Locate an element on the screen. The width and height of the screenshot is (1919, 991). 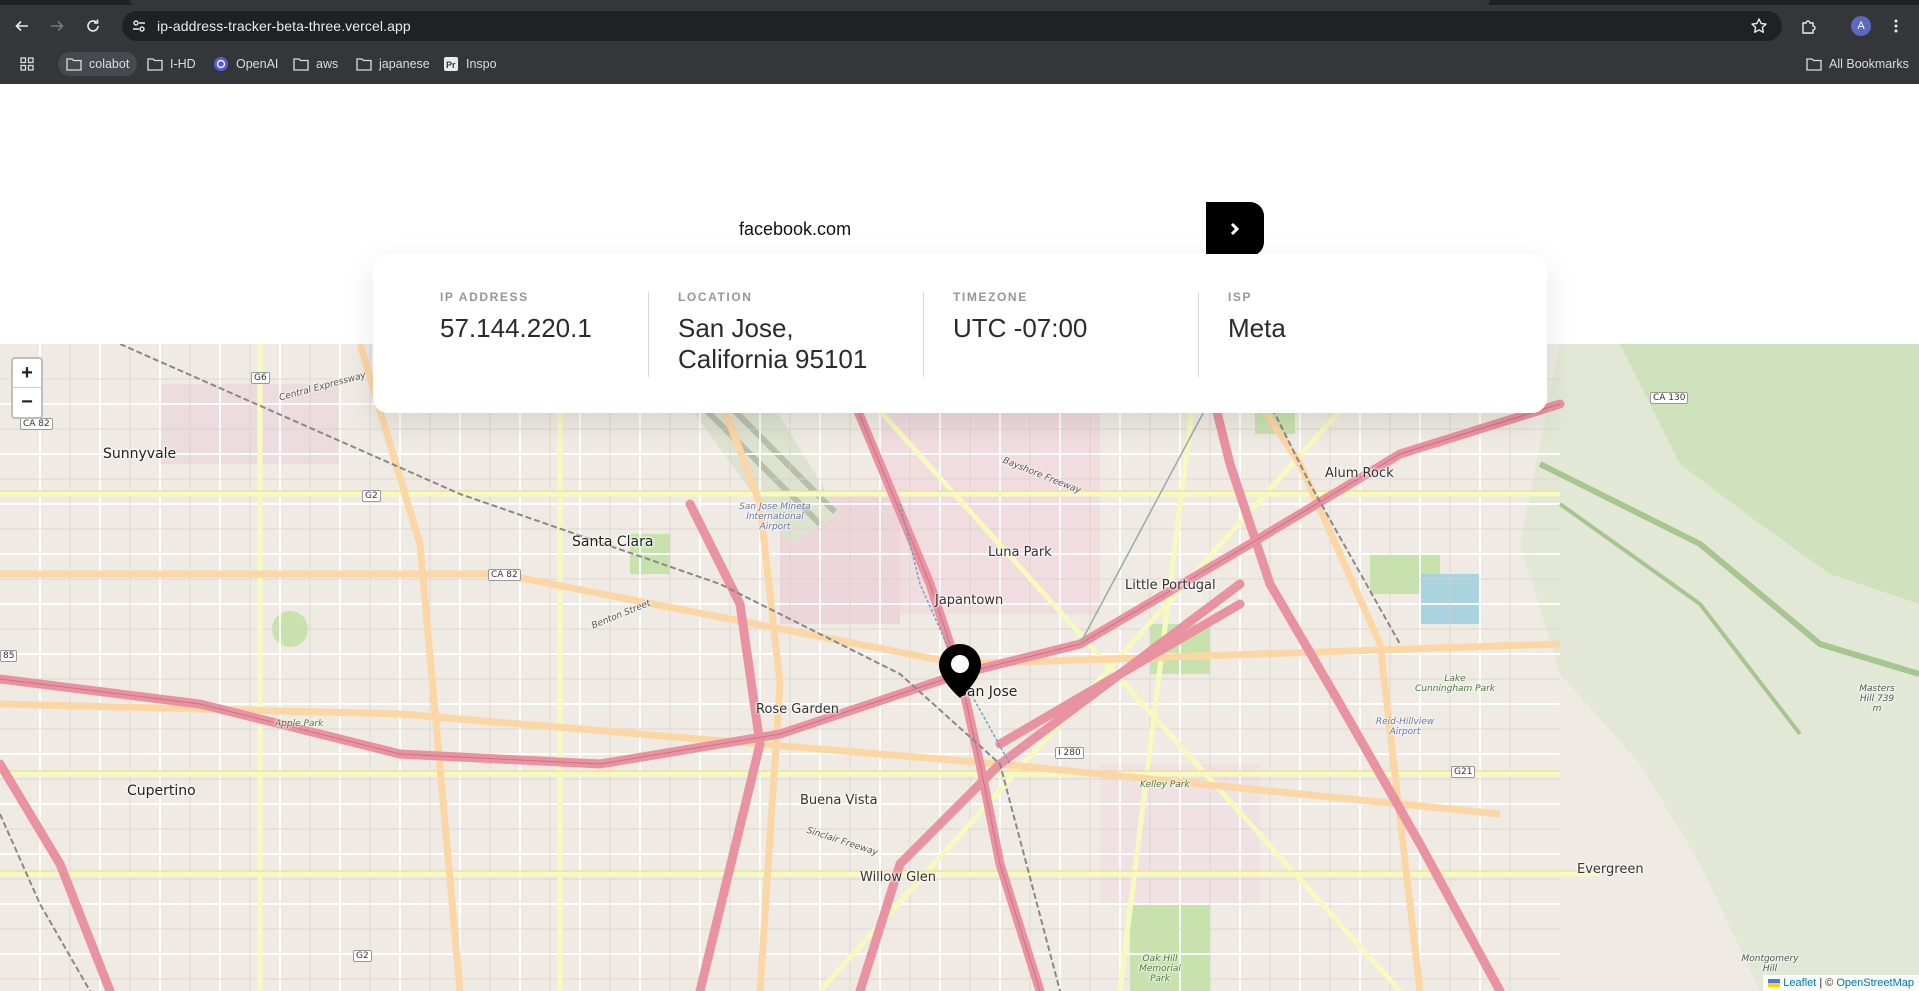
bookmark-label: Inspo is located at coordinates (481, 64).